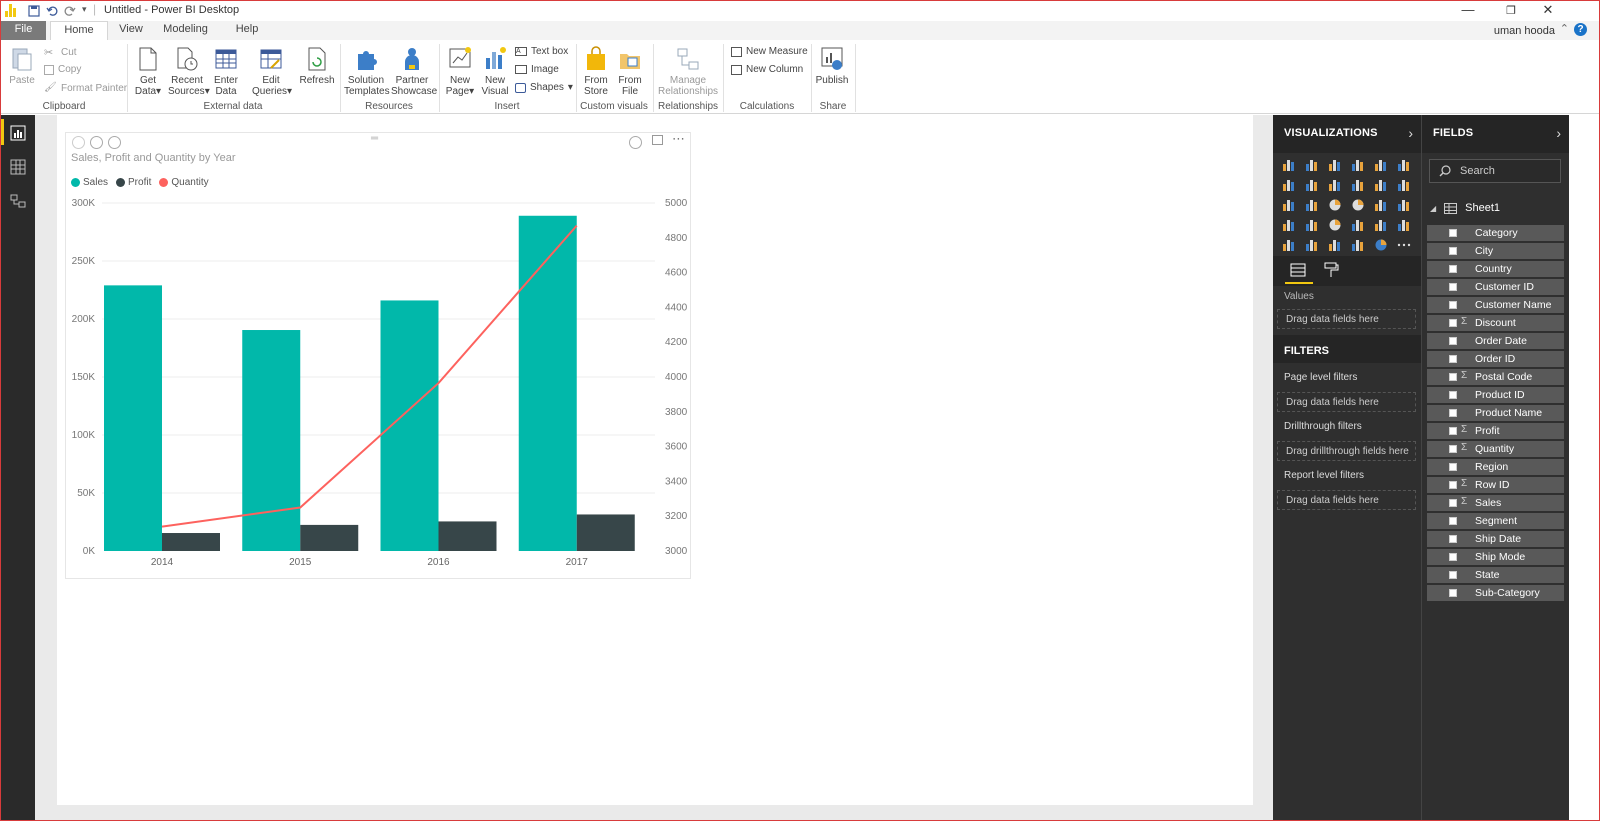 The height and width of the screenshot is (821, 1600). Describe the element at coordinates (1358, 184) in the screenshot. I see `line-column-icon` at that location.